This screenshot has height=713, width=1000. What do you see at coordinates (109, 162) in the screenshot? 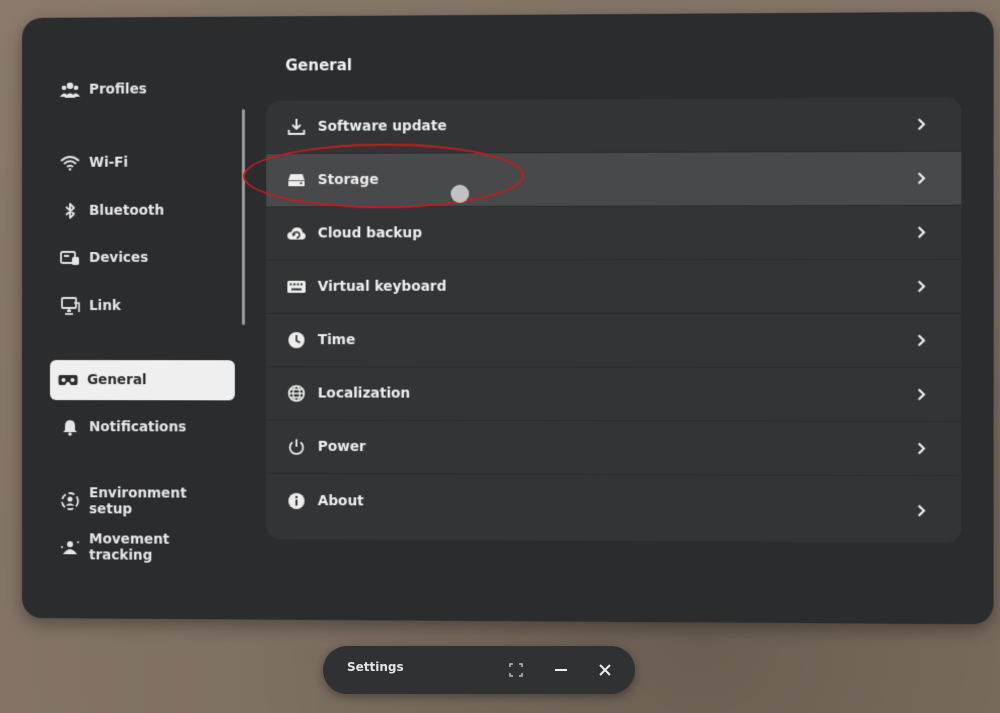
I see `sidebar-item-label: Wi-Fi` at bounding box center [109, 162].